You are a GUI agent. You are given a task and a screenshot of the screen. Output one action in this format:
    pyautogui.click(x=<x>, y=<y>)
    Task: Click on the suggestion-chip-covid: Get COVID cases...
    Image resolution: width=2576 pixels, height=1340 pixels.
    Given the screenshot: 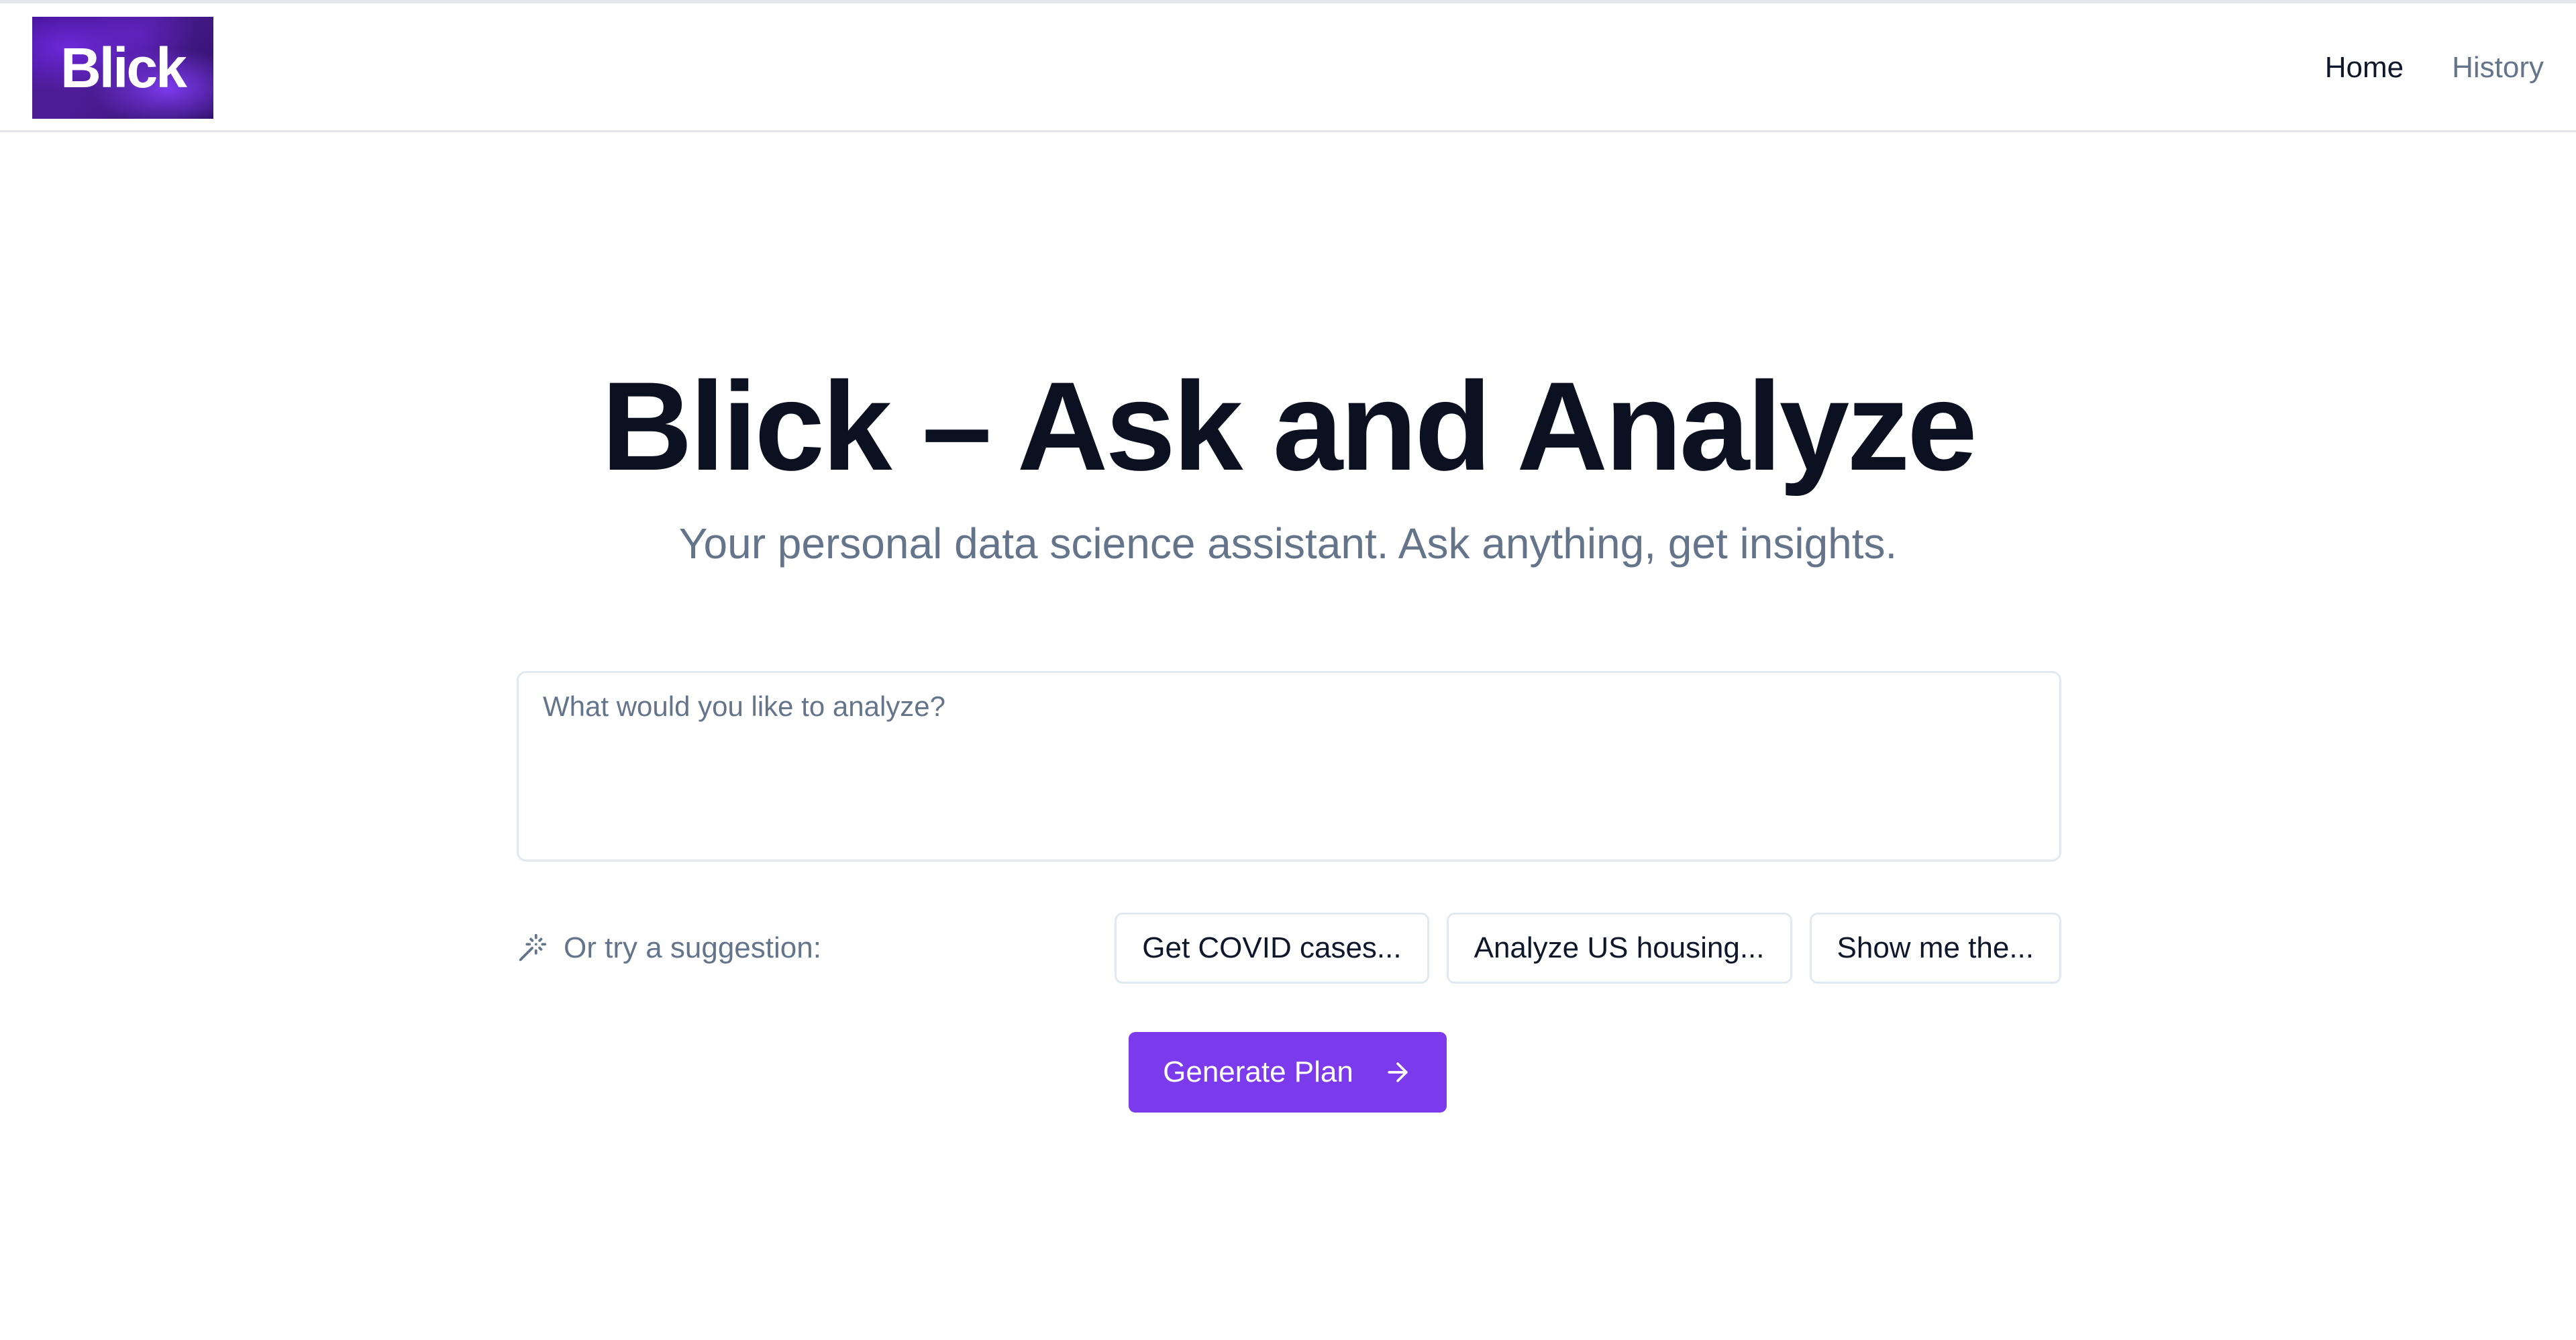 What is the action you would take?
    pyautogui.click(x=1272, y=949)
    